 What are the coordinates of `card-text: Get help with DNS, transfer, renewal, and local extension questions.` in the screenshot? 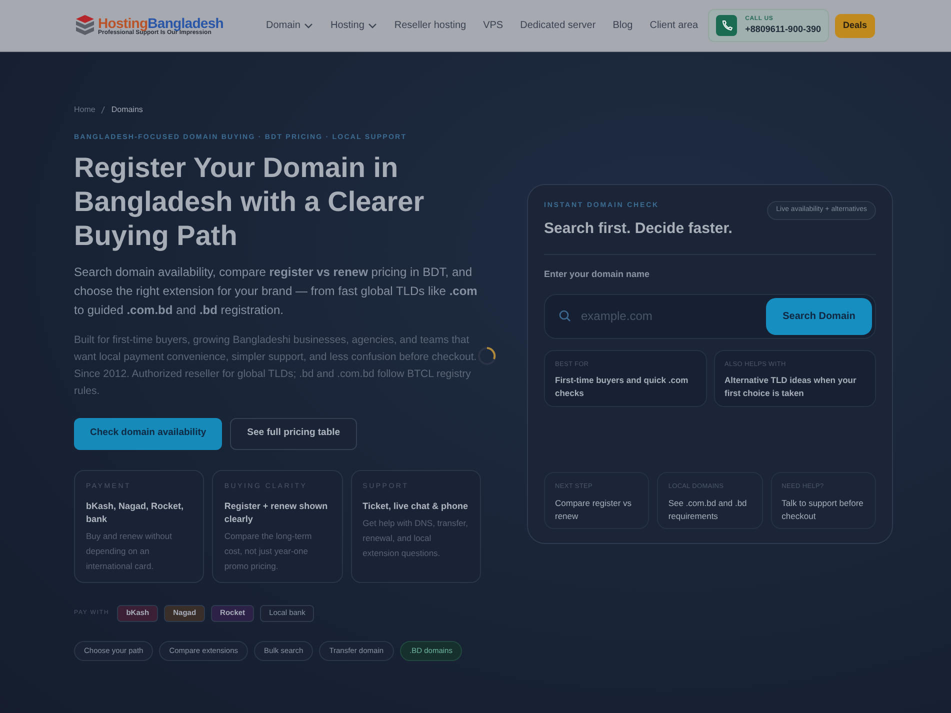 It's located at (415, 538).